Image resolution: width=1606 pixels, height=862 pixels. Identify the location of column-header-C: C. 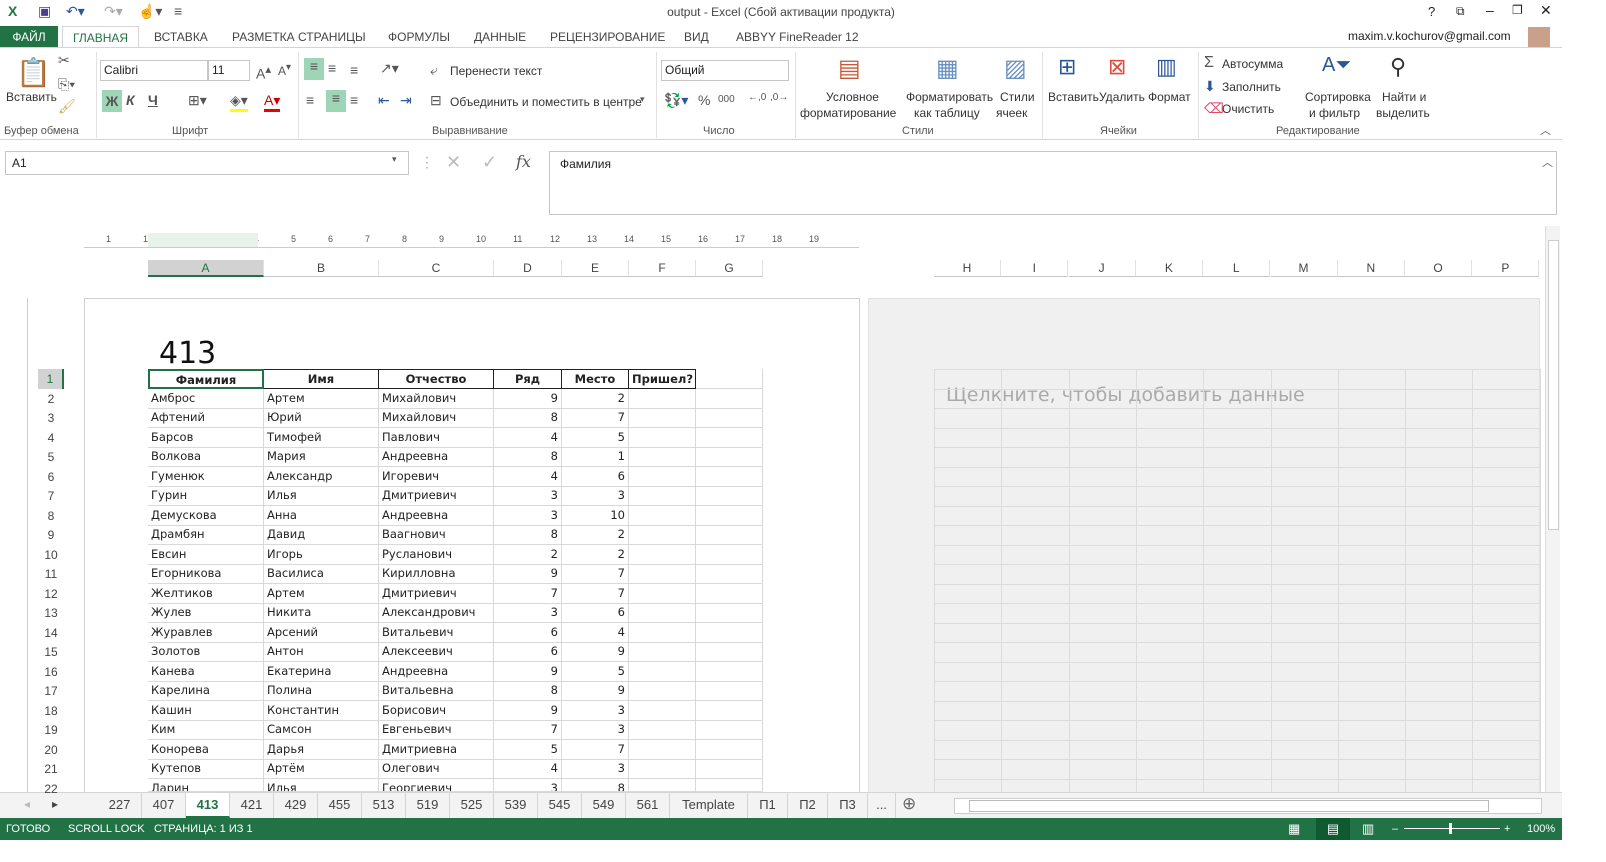
(436, 268).